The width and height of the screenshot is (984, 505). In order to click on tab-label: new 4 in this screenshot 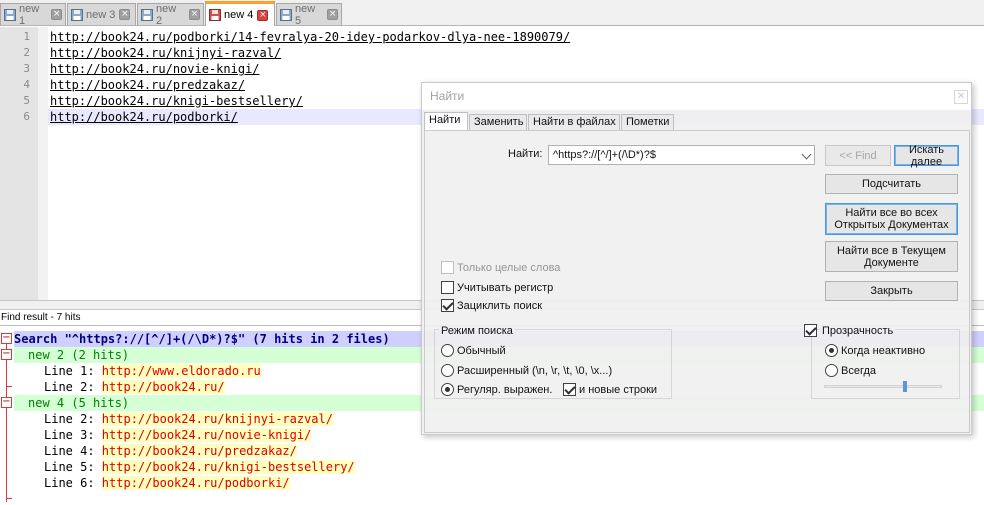, I will do `click(239, 15)`.